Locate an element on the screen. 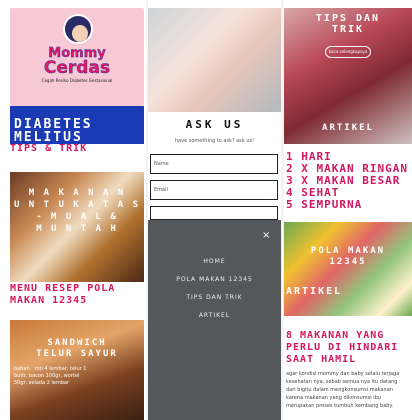  avatar is located at coordinates (78, 29).